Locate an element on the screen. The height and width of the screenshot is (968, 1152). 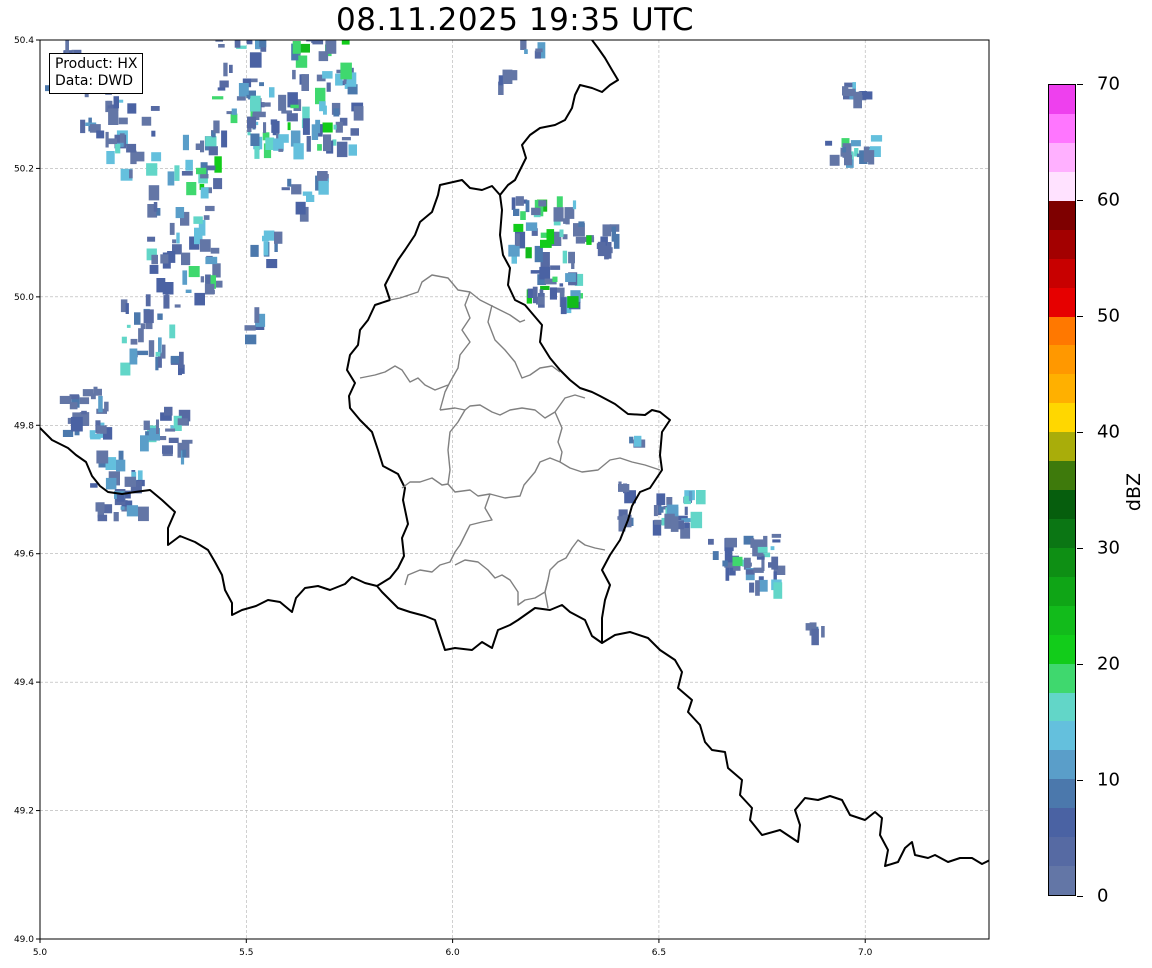
y-tick-label: 49.2 is located at coordinates (24, 812).